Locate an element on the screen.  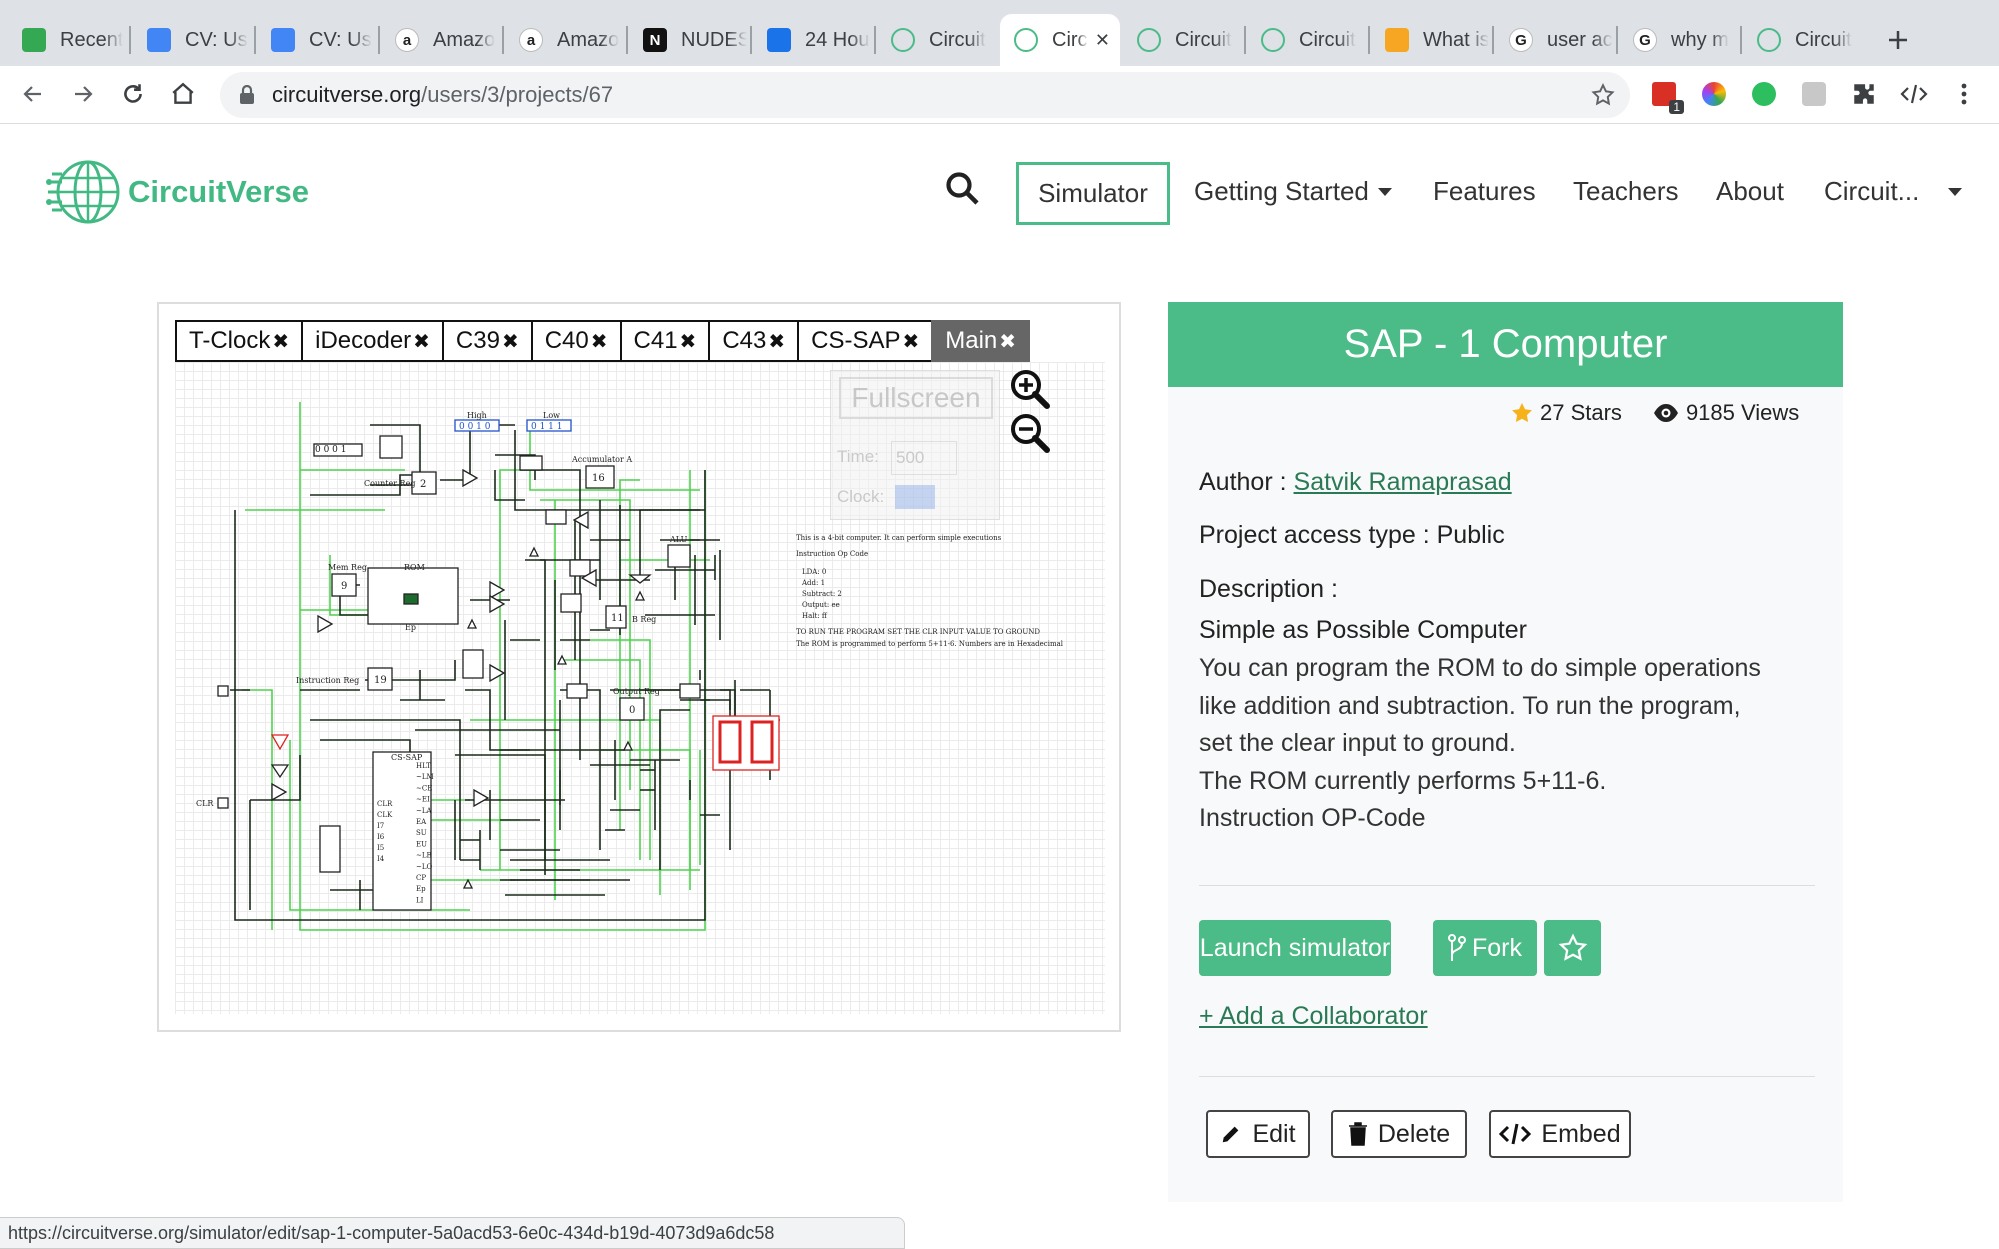
circuit-tab: CS-SAP ✖ is located at coordinates (864, 341).